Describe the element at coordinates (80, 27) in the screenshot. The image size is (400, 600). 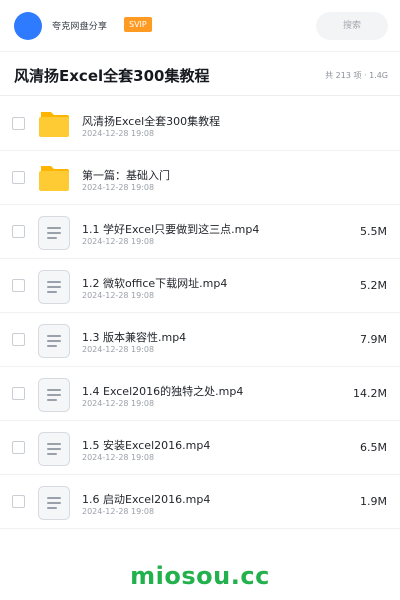
I see `username: 夸克网盘分享` at that location.